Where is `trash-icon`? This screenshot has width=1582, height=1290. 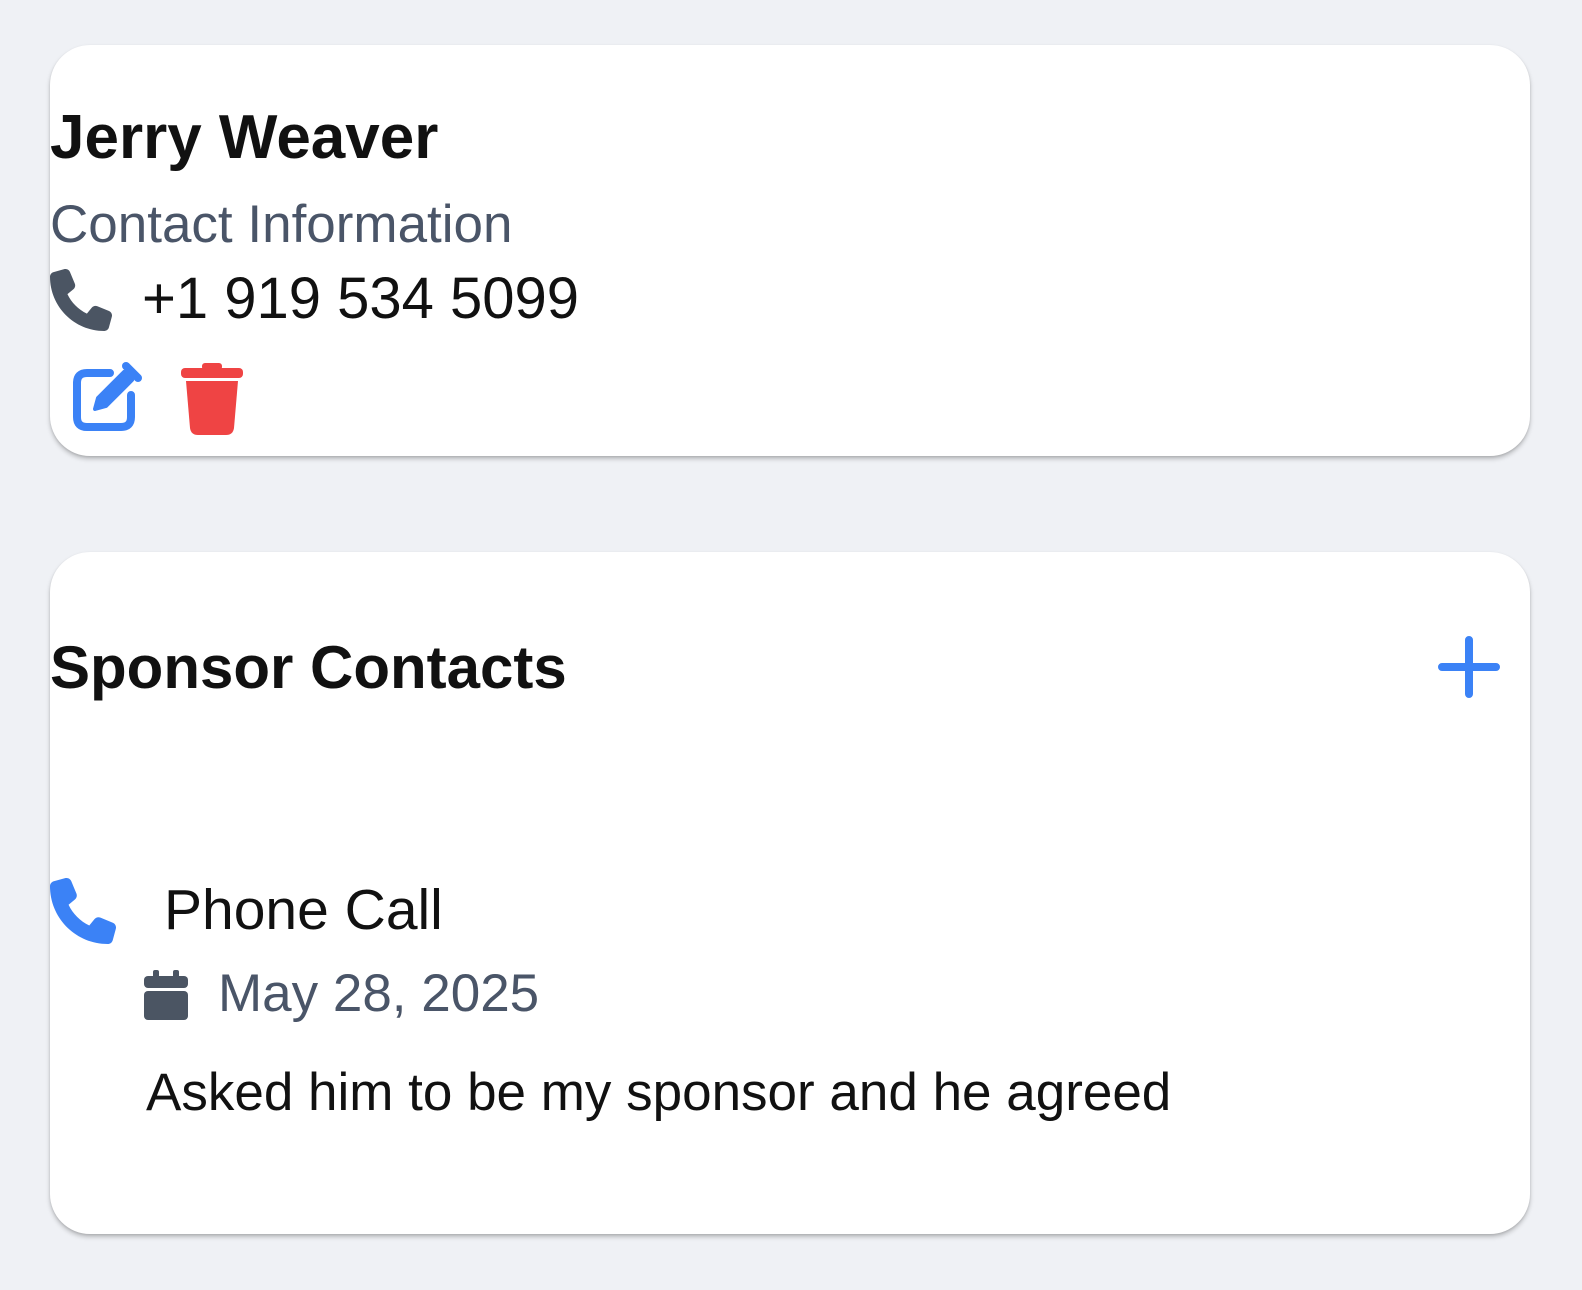
trash-icon is located at coordinates (212, 399).